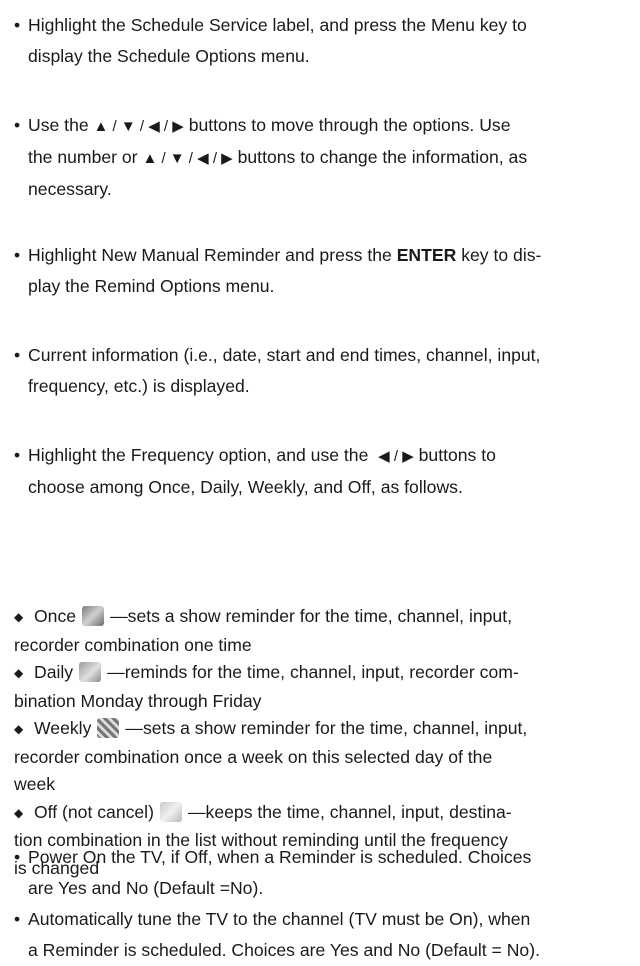 This screenshot has width=640, height=966. What do you see at coordinates (382, 157) in the screenshot?
I see `text-line: buttons to change the information, as` at bounding box center [382, 157].